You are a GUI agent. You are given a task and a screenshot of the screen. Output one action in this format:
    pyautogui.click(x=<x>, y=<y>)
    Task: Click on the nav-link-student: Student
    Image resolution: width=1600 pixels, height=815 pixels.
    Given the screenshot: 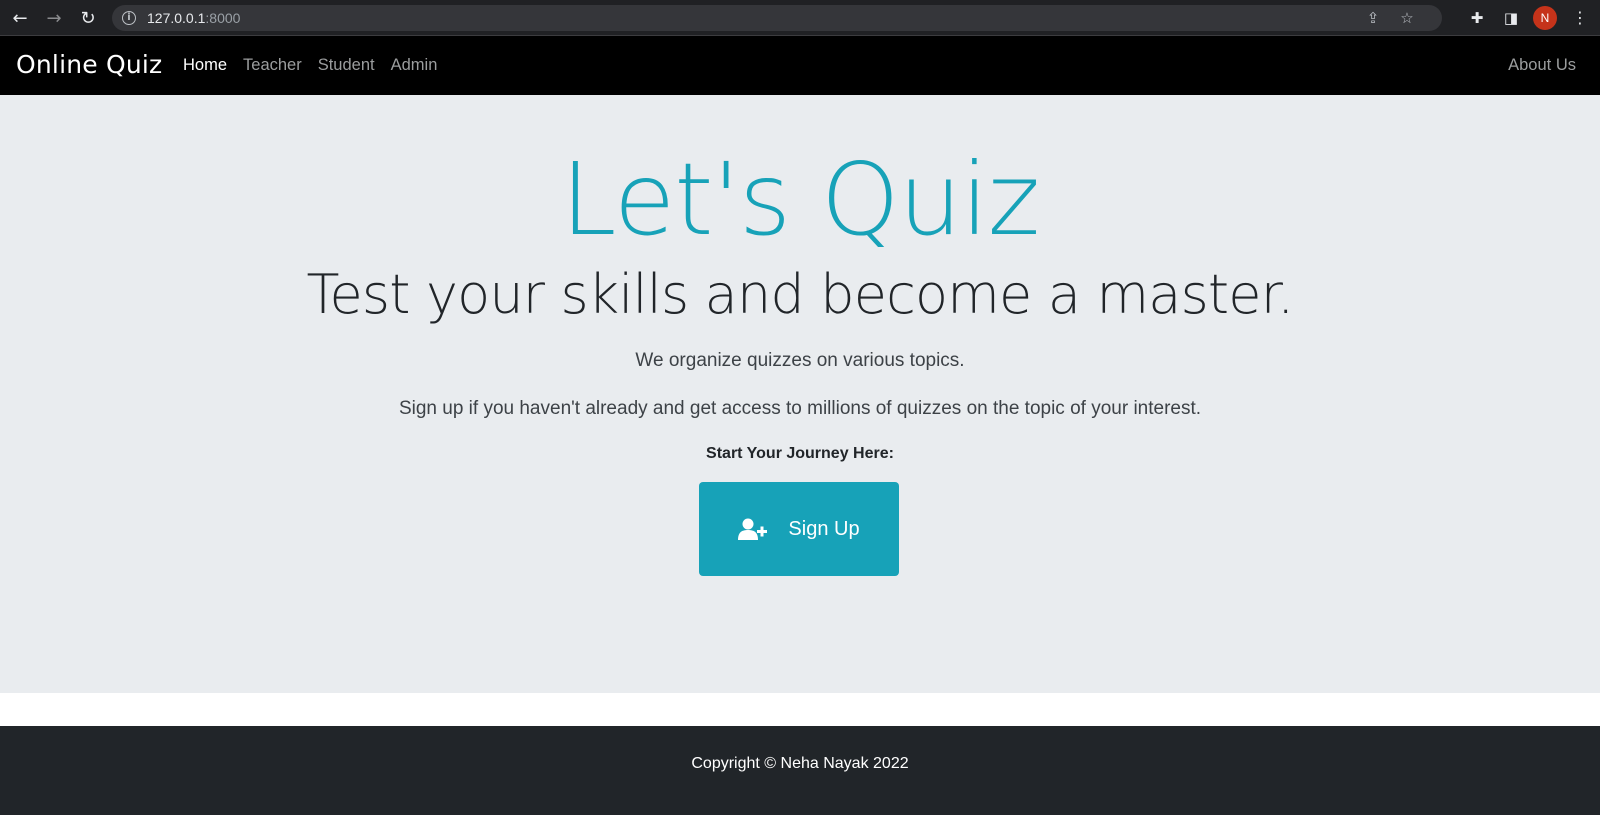 What is the action you would take?
    pyautogui.click(x=346, y=65)
    